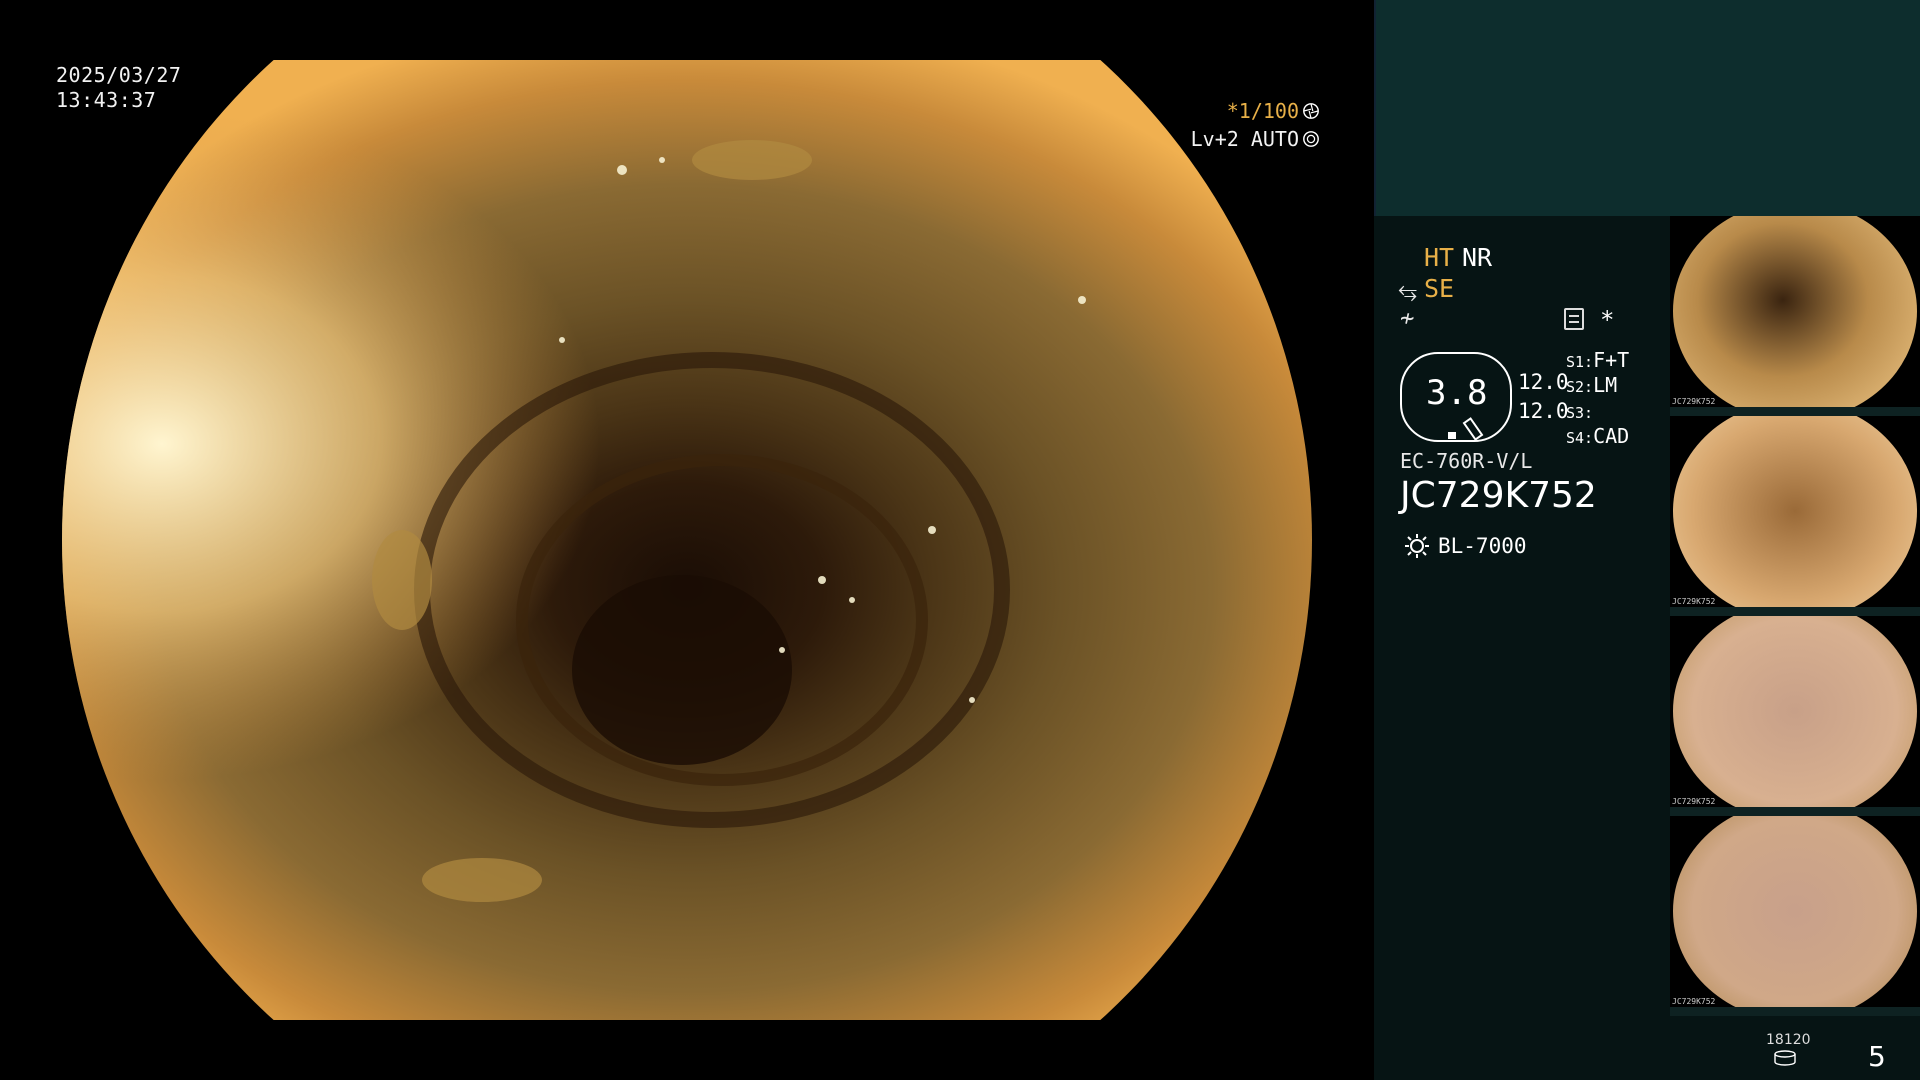  Describe the element at coordinates (1452, 435) in the screenshot. I see `gauge-marker-icon` at that location.